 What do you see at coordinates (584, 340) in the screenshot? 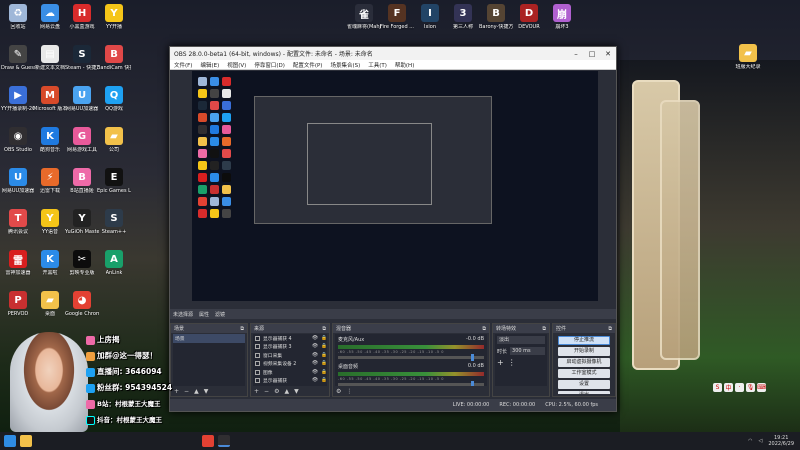
I see `control-button: 停止推流` at bounding box center [584, 340].